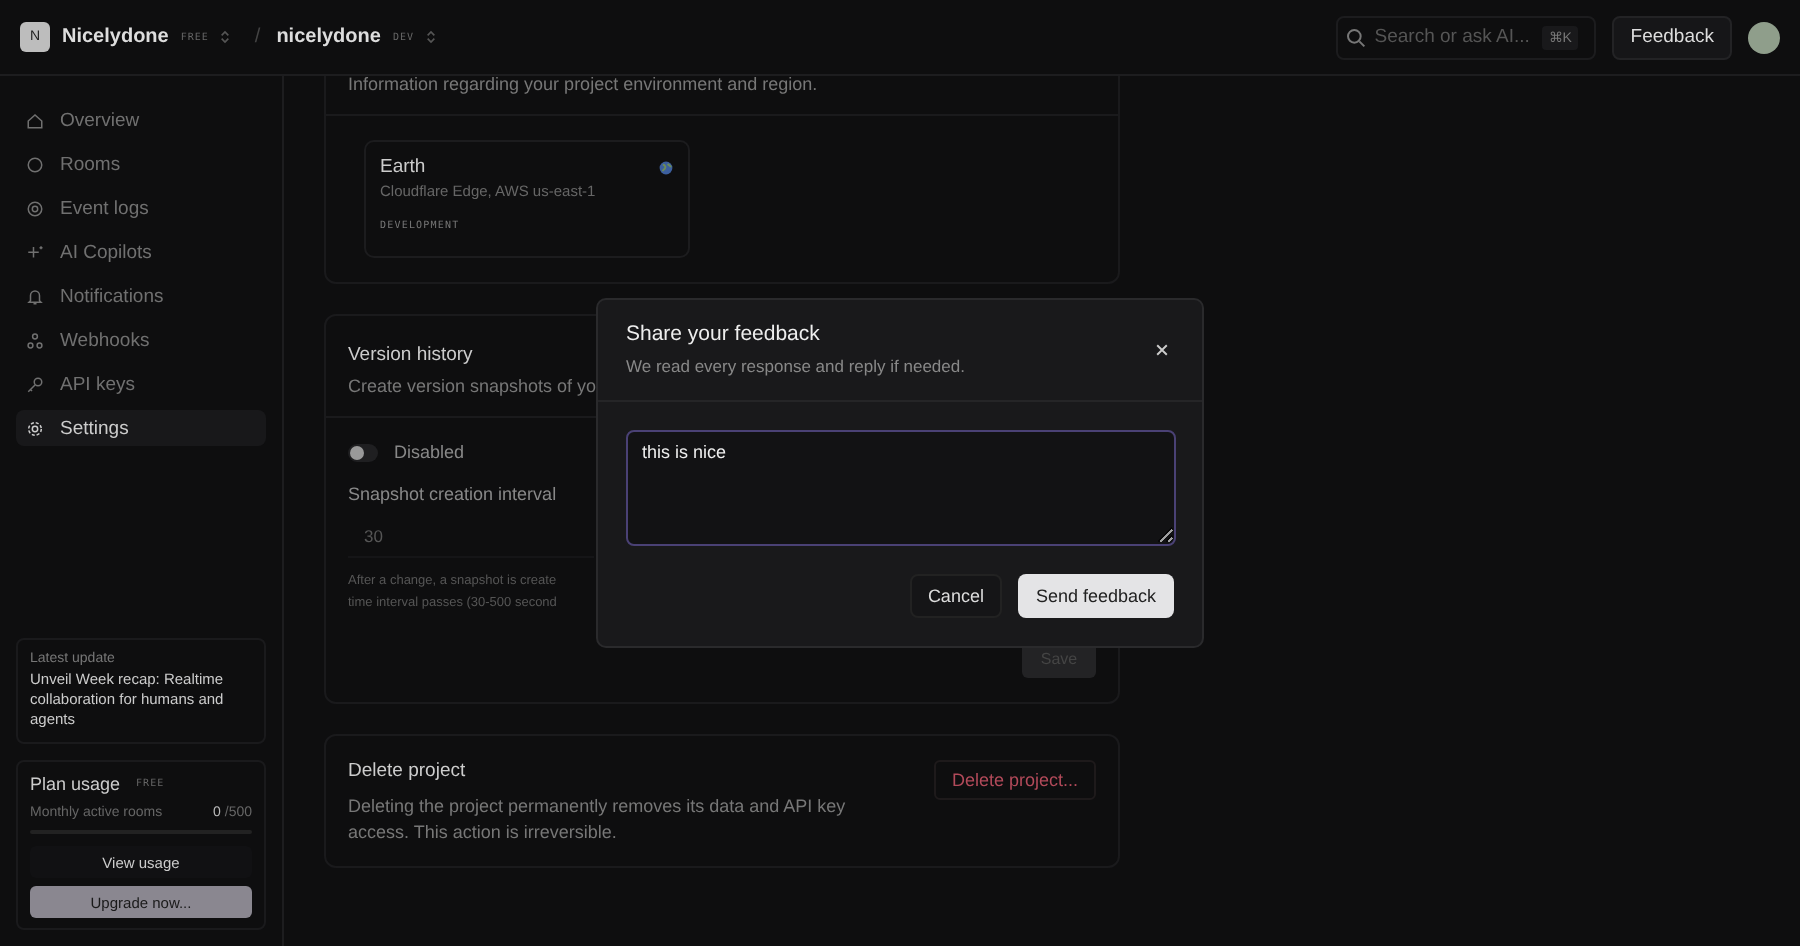  I want to click on cancel-button: Cancel, so click(955, 596).